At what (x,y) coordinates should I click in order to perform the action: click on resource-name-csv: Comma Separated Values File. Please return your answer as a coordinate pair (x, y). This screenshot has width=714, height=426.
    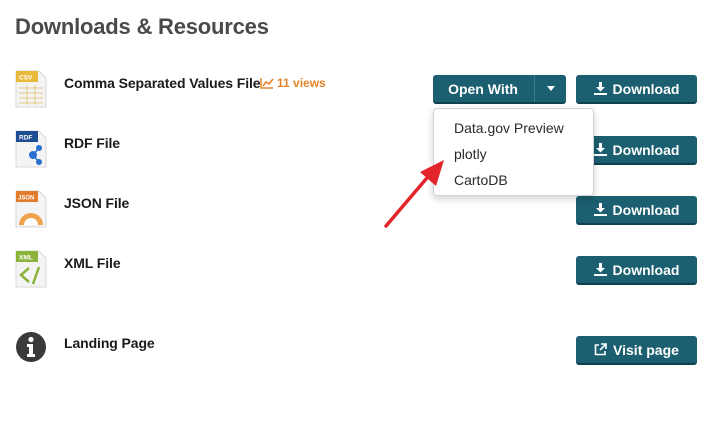
    Looking at the image, I should click on (162, 83).